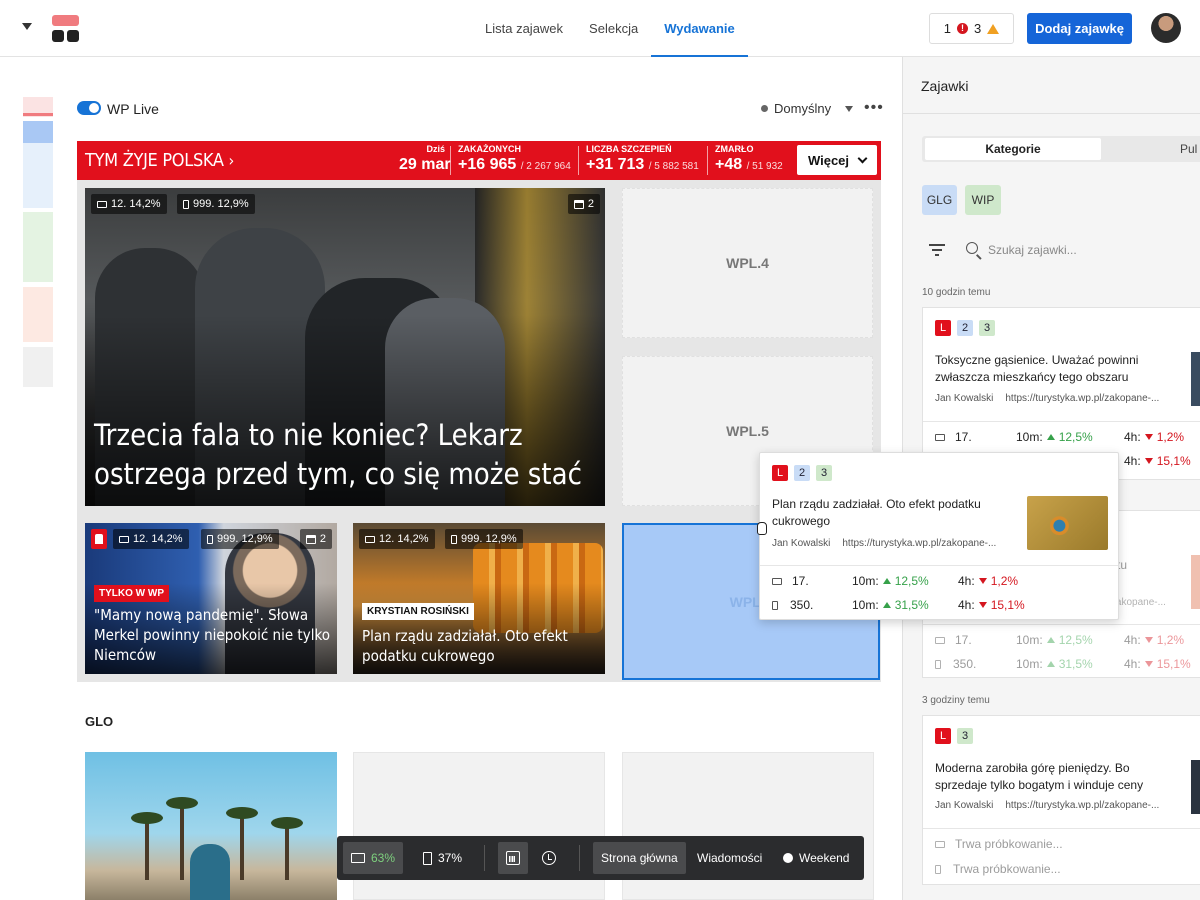 This screenshot has height=900, width=1200. I want to click on badge-group: L 2 3, so click(965, 328).